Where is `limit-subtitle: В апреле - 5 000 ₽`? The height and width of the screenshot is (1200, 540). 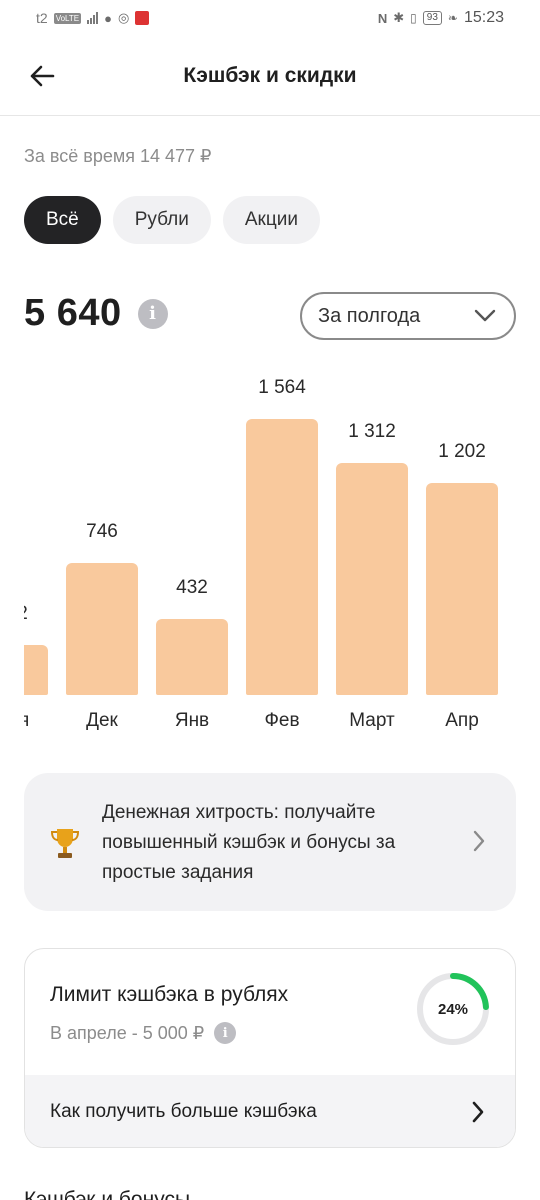
limit-subtitle: В апреле - 5 000 ₽ is located at coordinates (127, 1032).